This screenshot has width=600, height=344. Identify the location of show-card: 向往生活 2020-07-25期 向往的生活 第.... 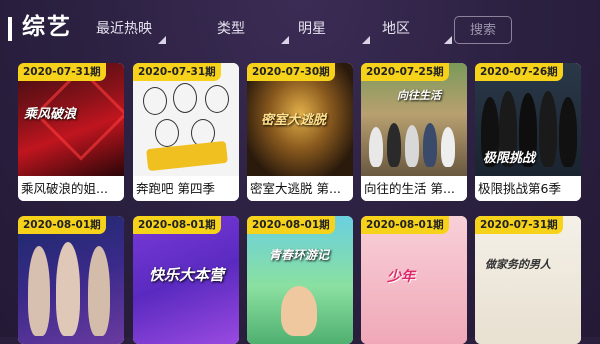
(414, 132).